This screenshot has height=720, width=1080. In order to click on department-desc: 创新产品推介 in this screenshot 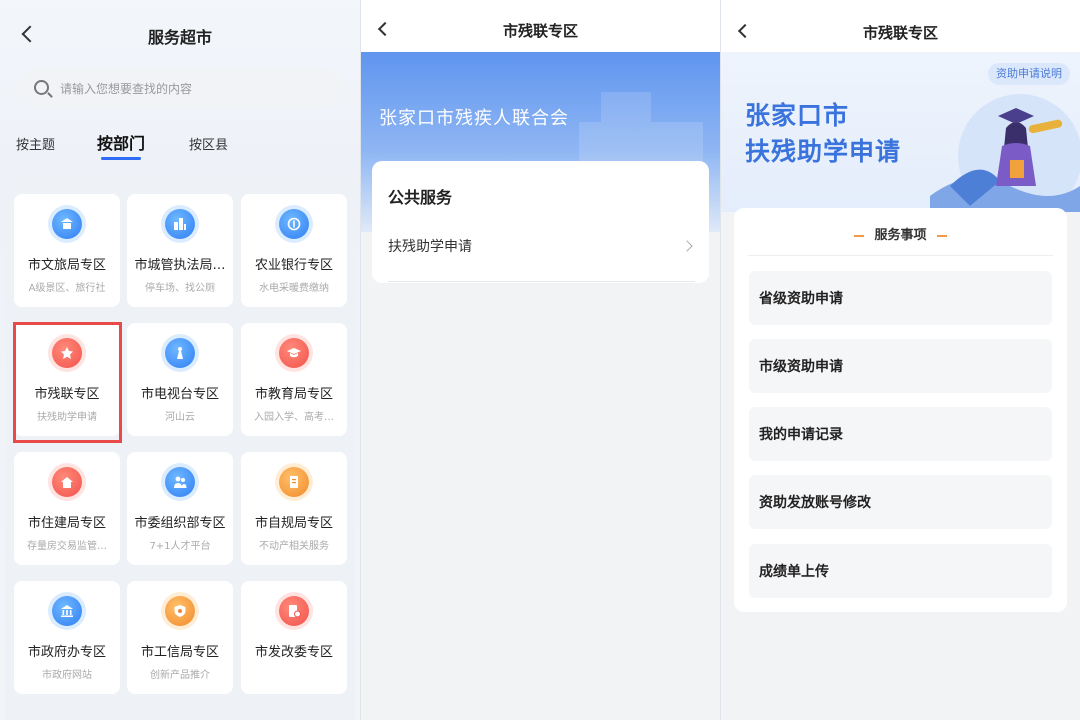, I will do `click(180, 675)`.